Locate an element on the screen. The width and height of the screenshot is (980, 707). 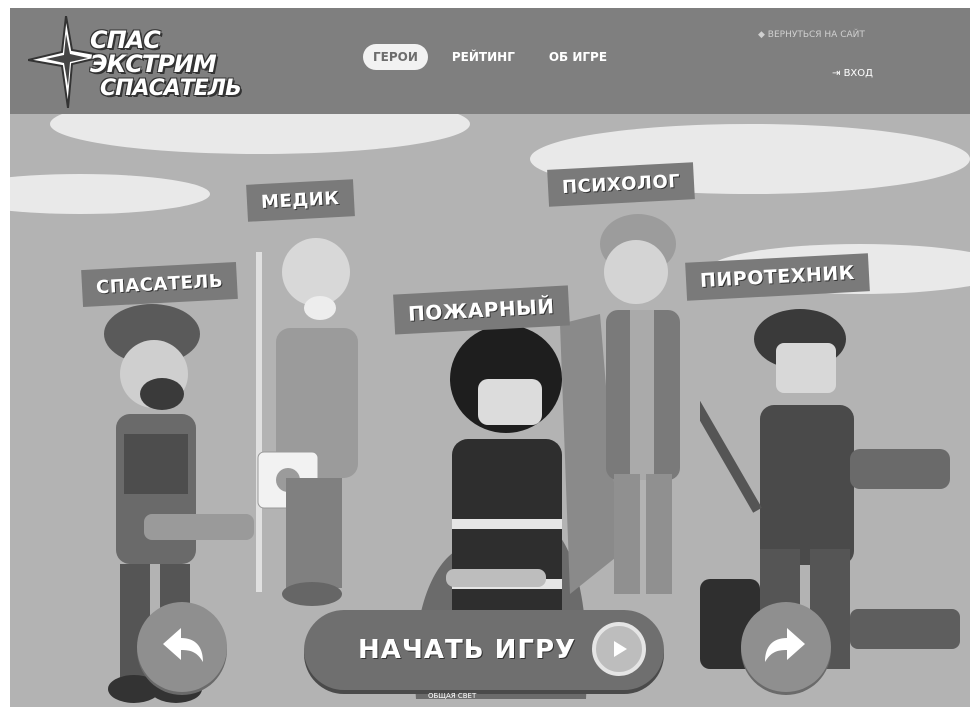
nav-about-game: ОБ ИГРЕ is located at coordinates (578, 57).